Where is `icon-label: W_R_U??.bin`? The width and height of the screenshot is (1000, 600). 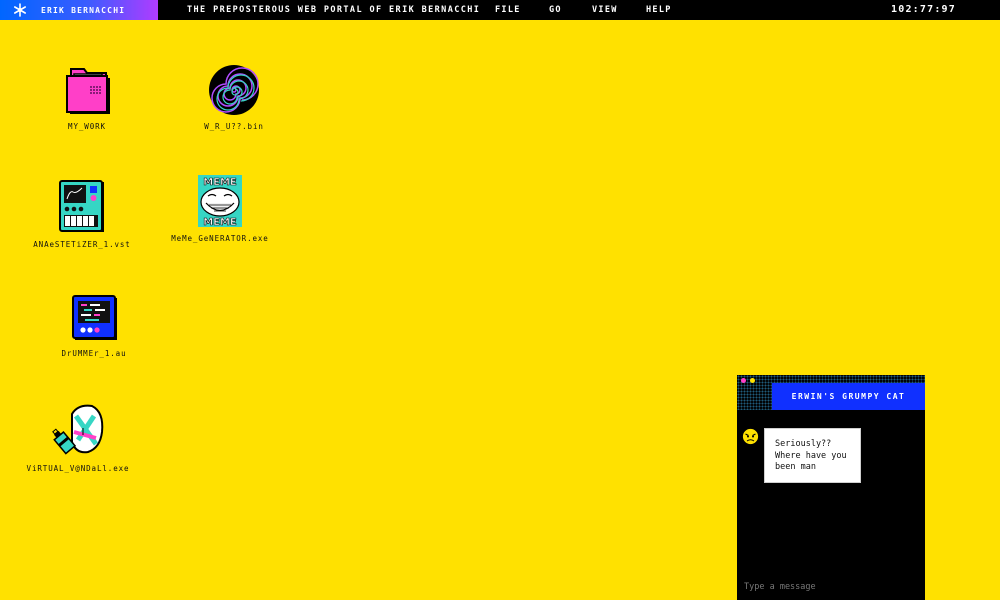
icon-label: W_R_U??.bin is located at coordinates (234, 126).